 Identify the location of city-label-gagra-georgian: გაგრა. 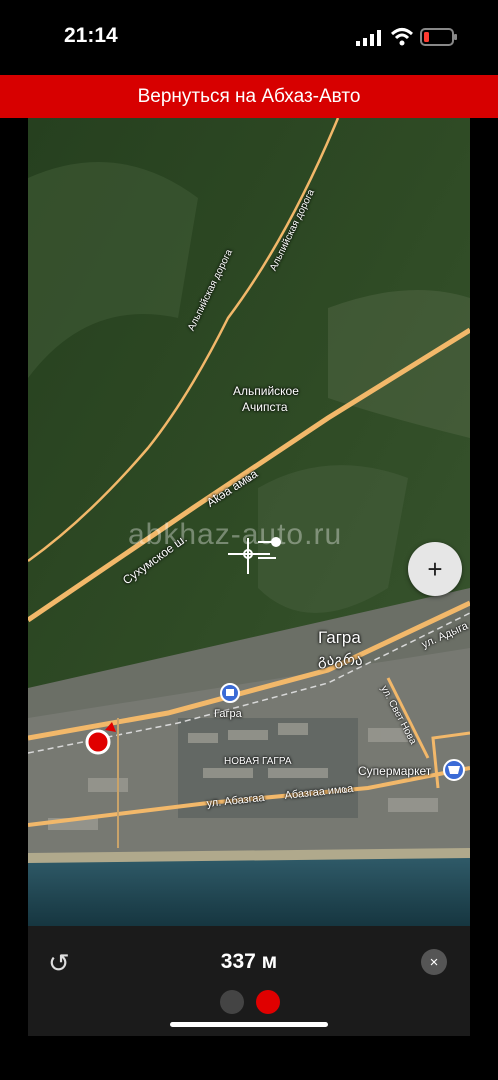
(340, 660).